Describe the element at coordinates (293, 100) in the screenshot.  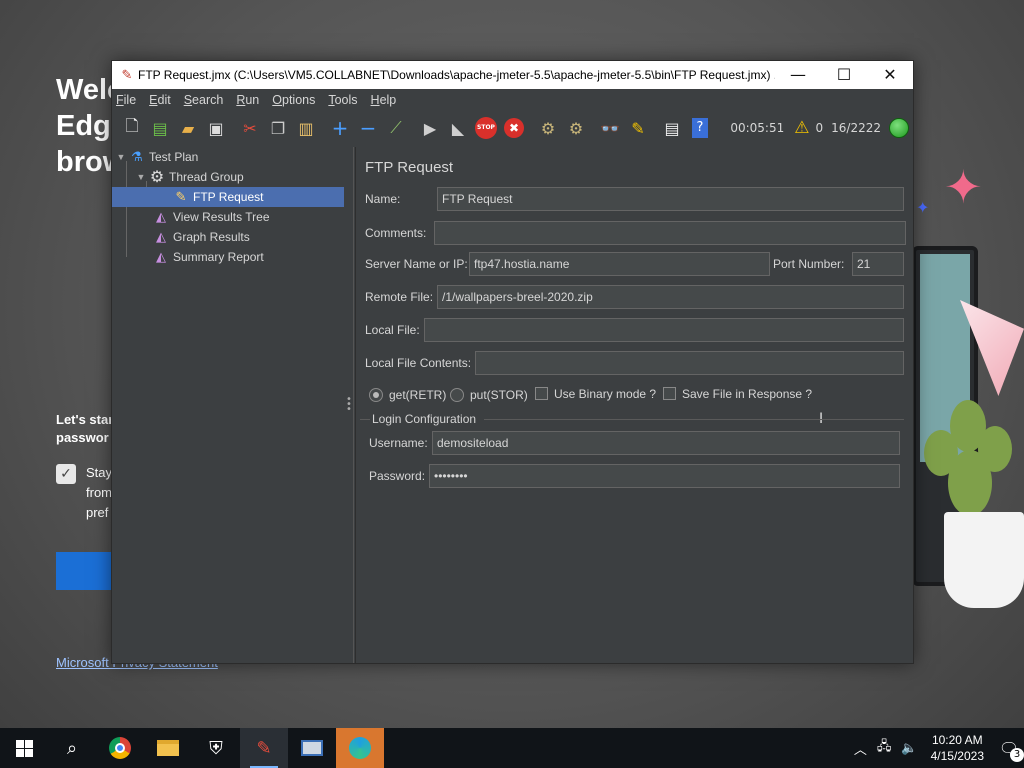
I see `menu-options: Options` at that location.